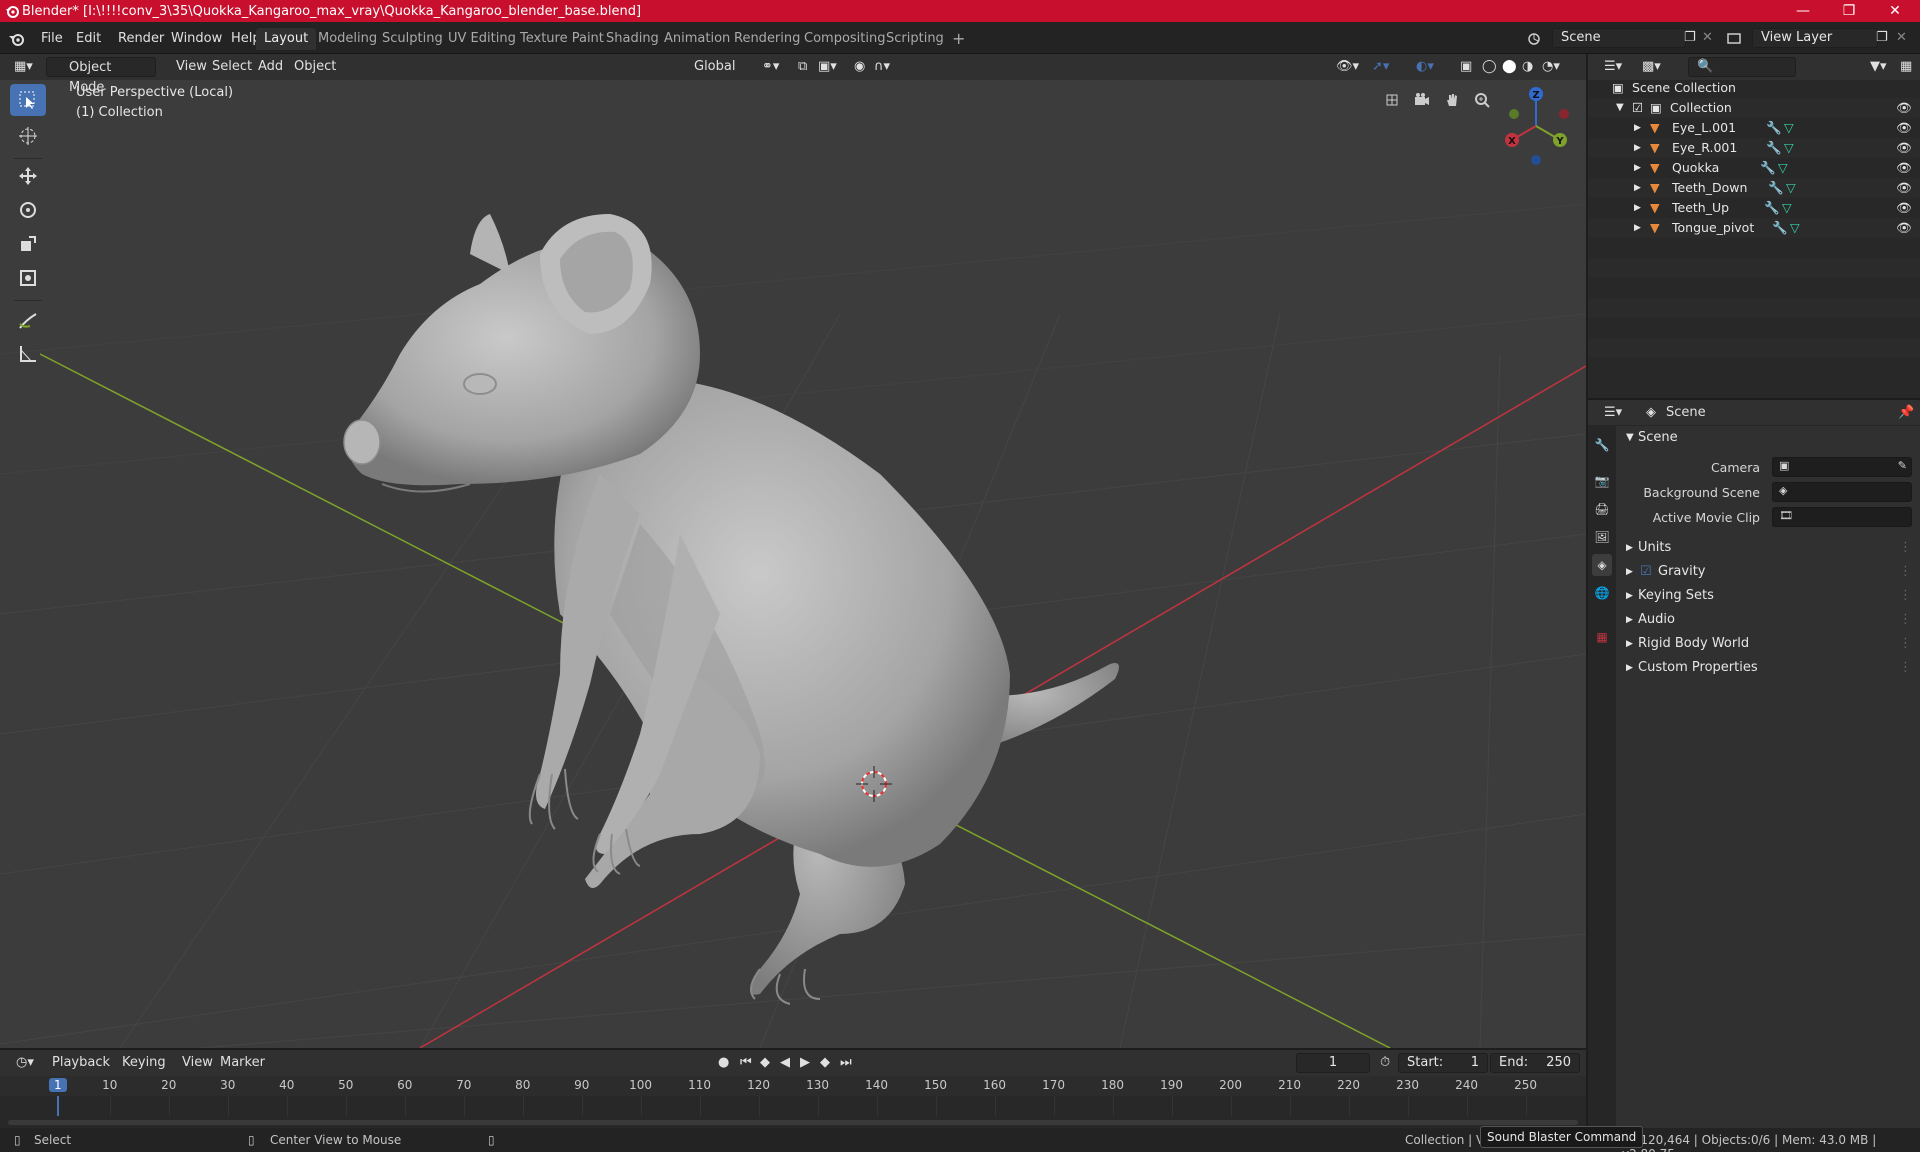  What do you see at coordinates (706, 67) in the screenshot?
I see `transform-orientation-selector: Global` at bounding box center [706, 67].